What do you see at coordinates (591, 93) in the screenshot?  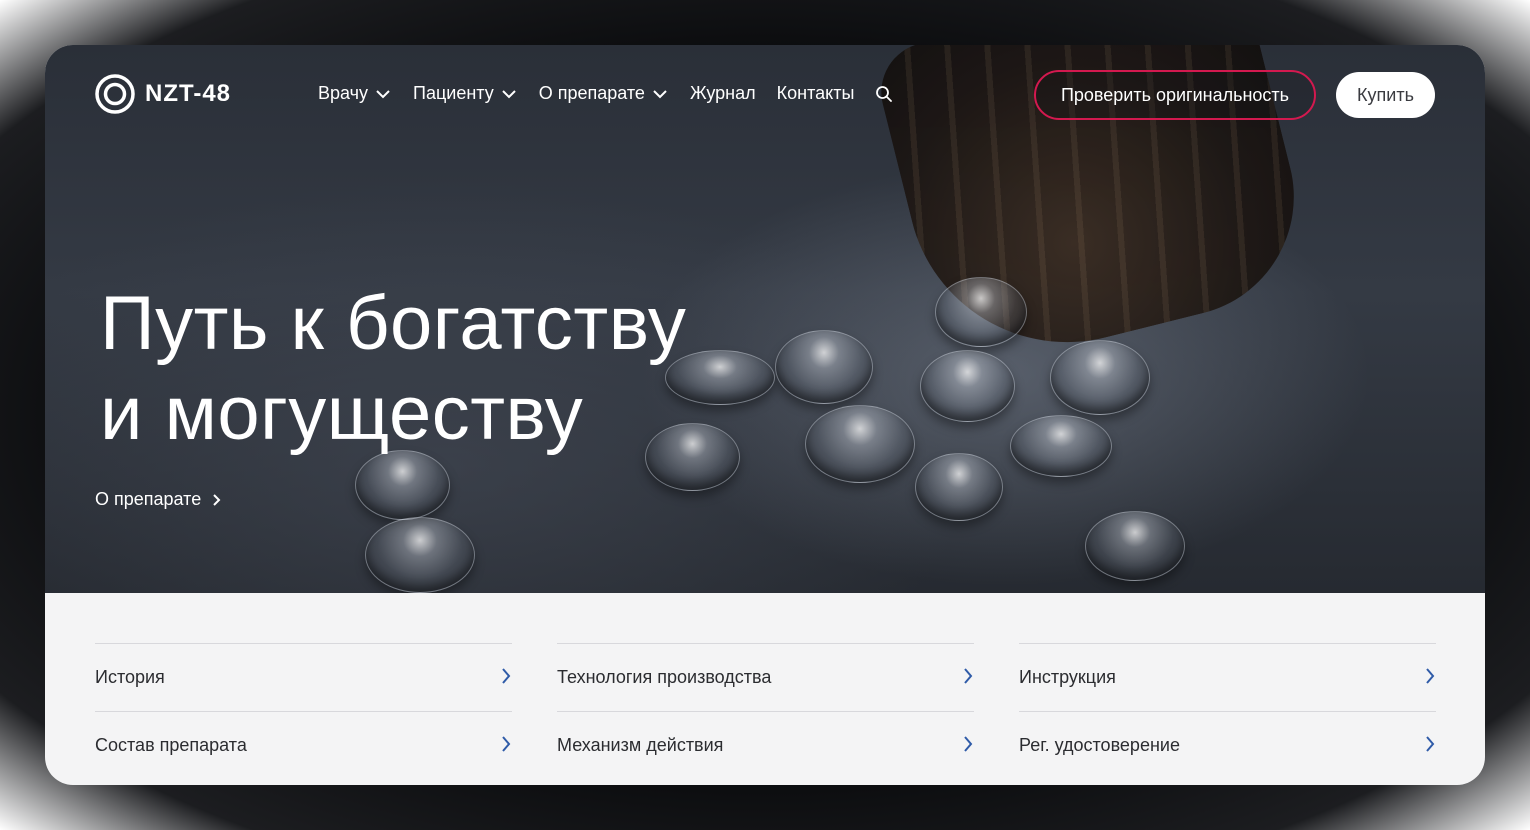 I see `nav-item-label: О препарате` at bounding box center [591, 93].